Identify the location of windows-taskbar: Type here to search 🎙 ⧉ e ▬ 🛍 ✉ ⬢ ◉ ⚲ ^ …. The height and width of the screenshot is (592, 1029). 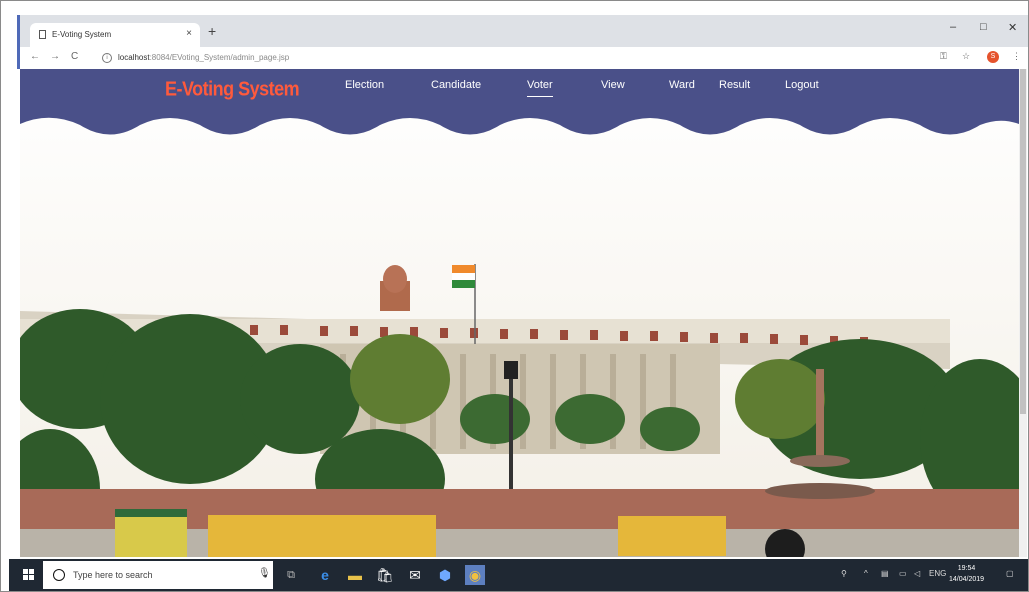
(518, 575).